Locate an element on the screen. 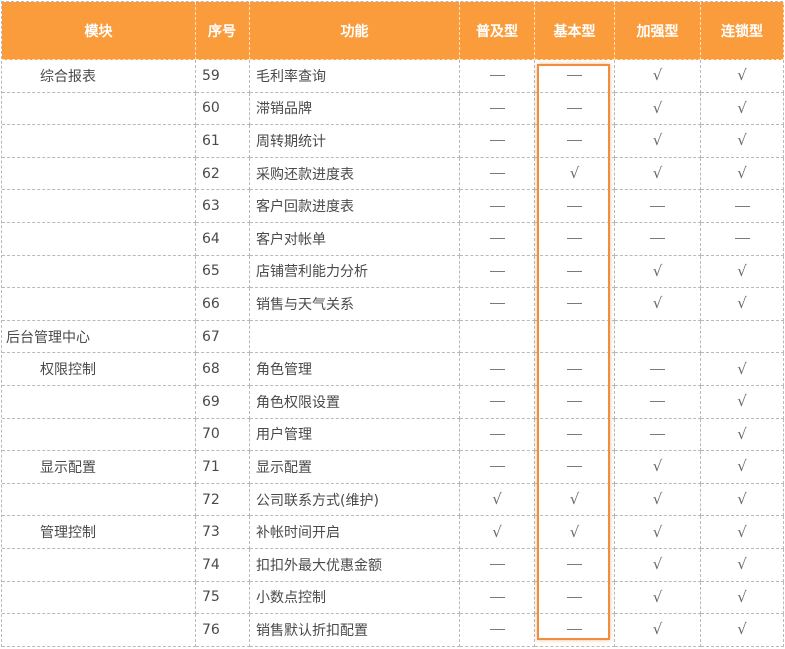 The width and height of the screenshot is (785, 649). number-cell: 75 is located at coordinates (223, 598).